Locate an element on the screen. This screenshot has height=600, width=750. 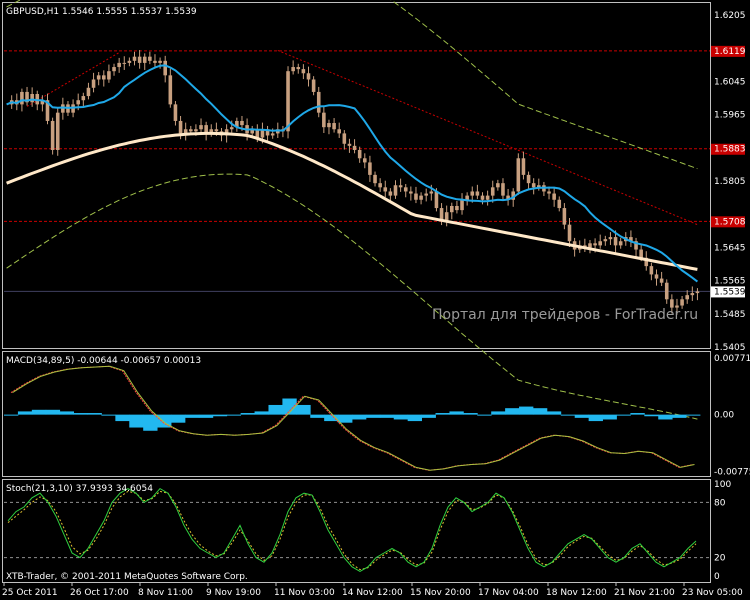
time-tick-label: 8 Nov 11:00 is located at coordinates (165, 593).